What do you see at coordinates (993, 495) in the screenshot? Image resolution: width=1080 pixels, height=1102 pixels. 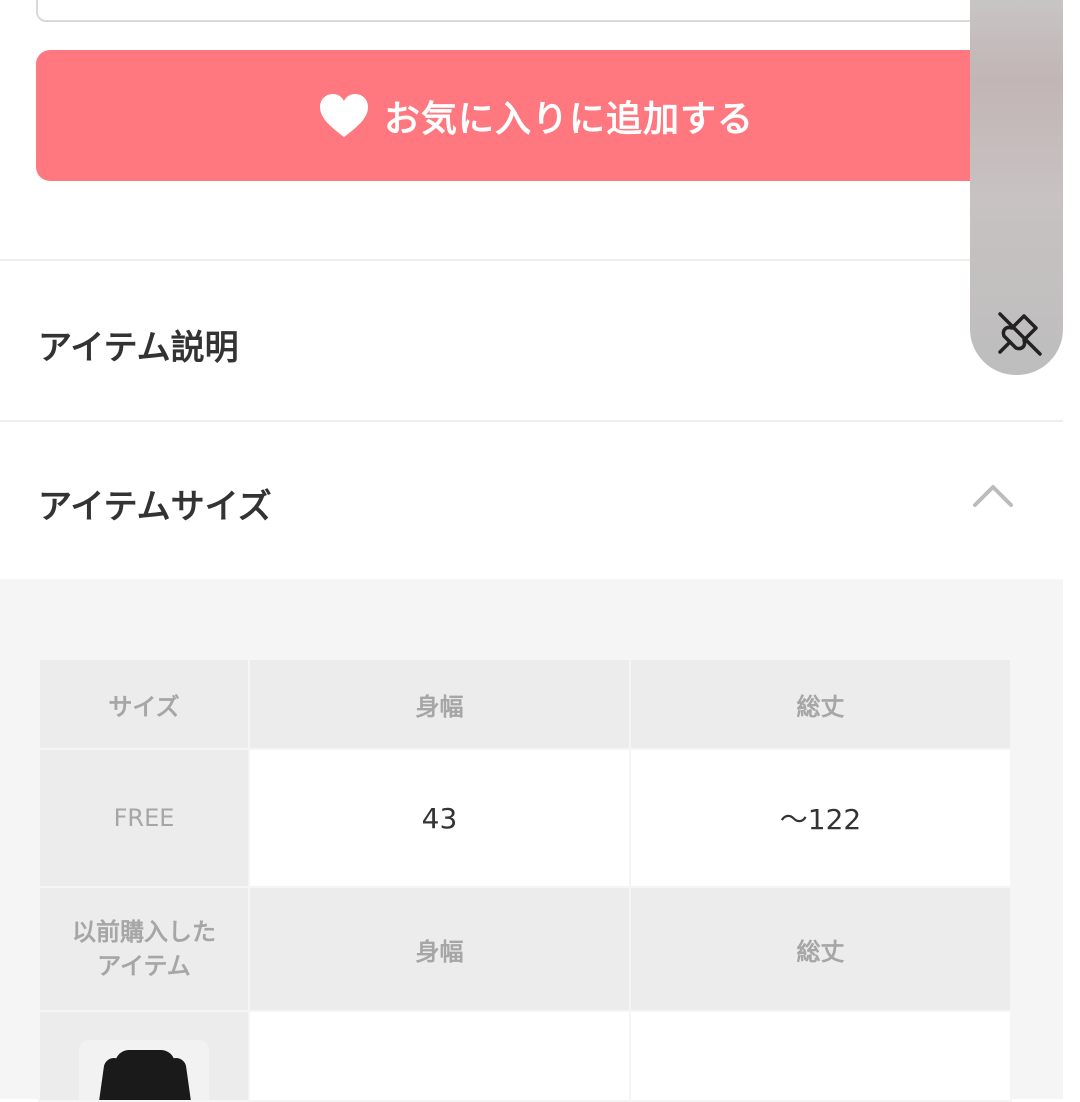 I see `chevron-up-icon` at bounding box center [993, 495].